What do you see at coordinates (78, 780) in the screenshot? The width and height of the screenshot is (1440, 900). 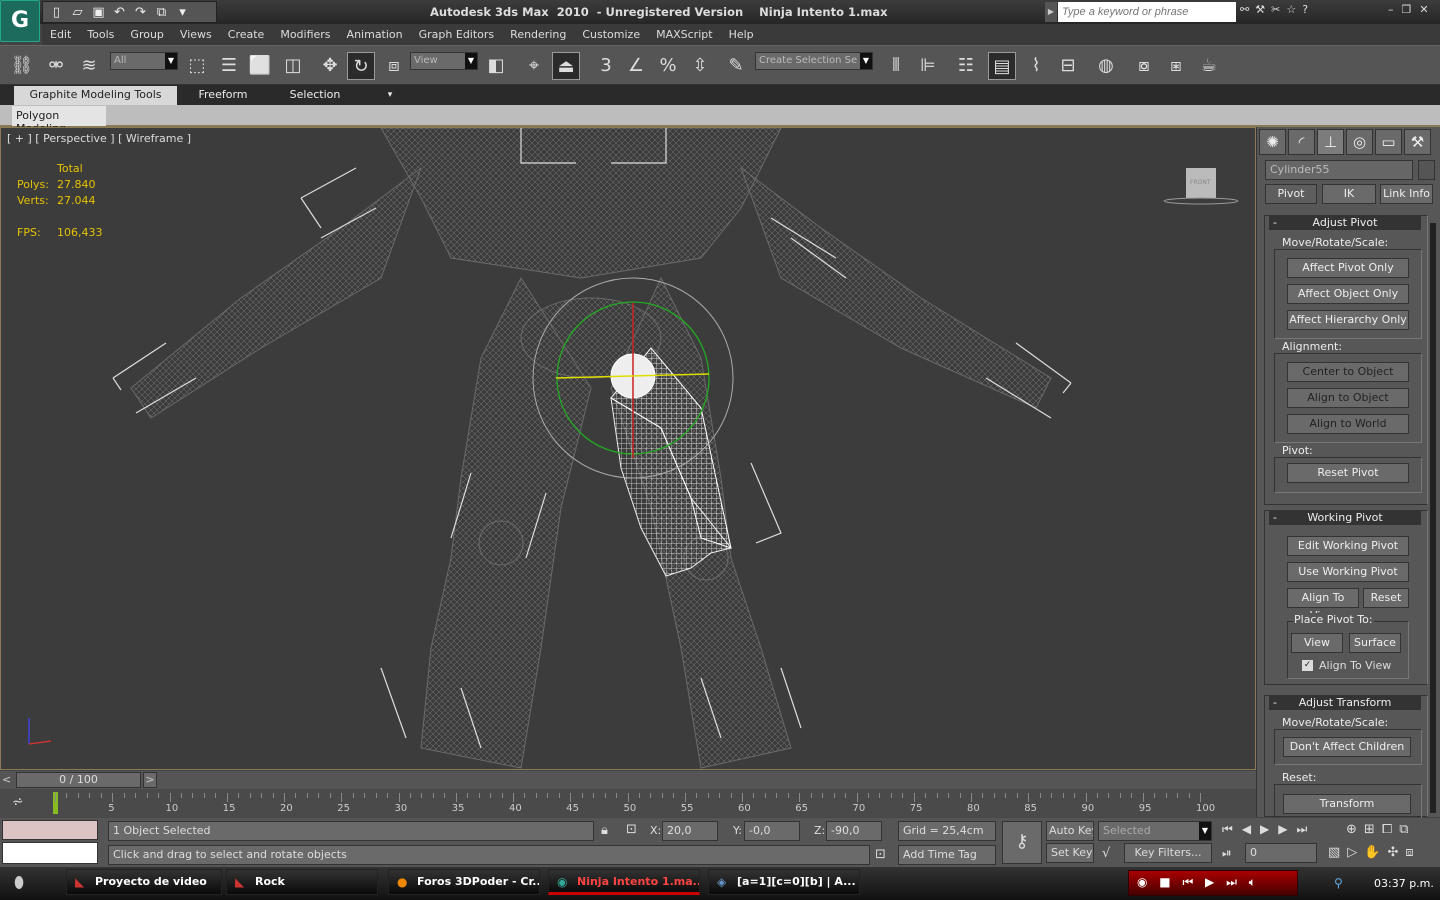 I see `time-slider-thumb: 0 / 100` at bounding box center [78, 780].